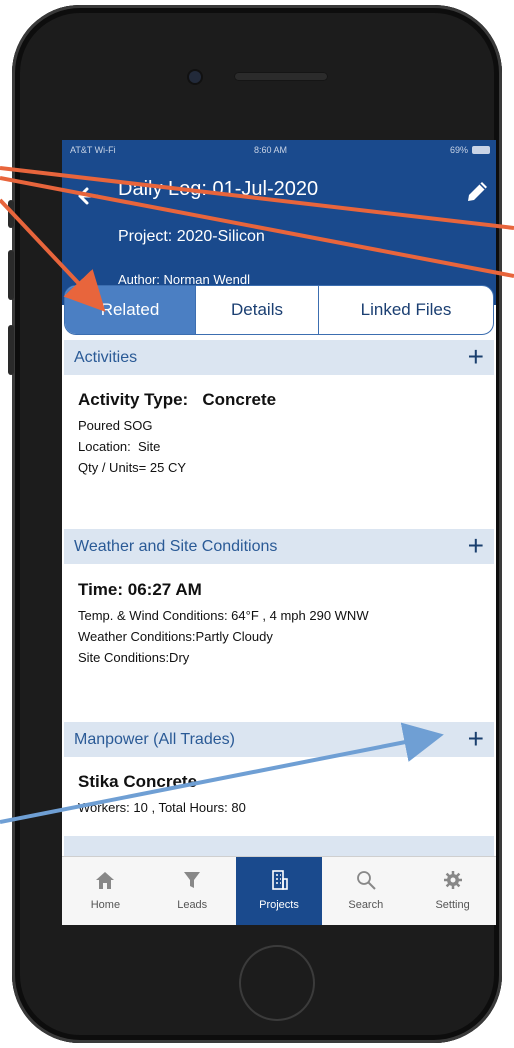  What do you see at coordinates (481, 150) in the screenshot?
I see `battery-icon` at bounding box center [481, 150].